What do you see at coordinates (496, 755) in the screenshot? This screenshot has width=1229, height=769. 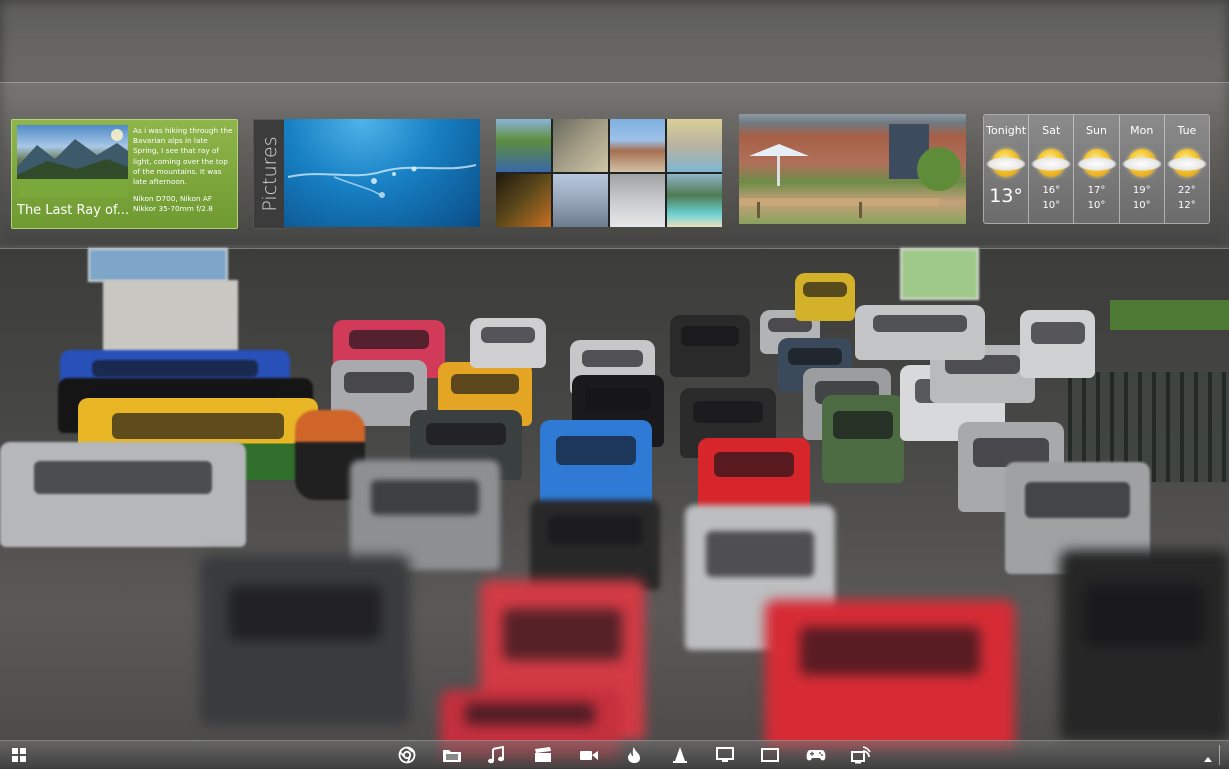 I see `music-note-icon` at bounding box center [496, 755].